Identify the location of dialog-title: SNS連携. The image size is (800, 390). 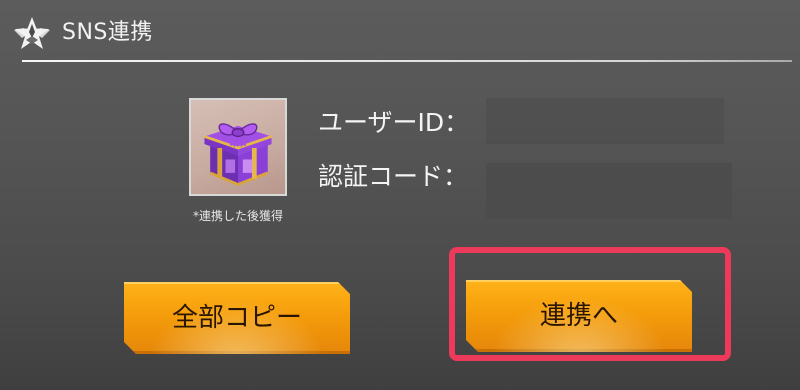
(107, 32).